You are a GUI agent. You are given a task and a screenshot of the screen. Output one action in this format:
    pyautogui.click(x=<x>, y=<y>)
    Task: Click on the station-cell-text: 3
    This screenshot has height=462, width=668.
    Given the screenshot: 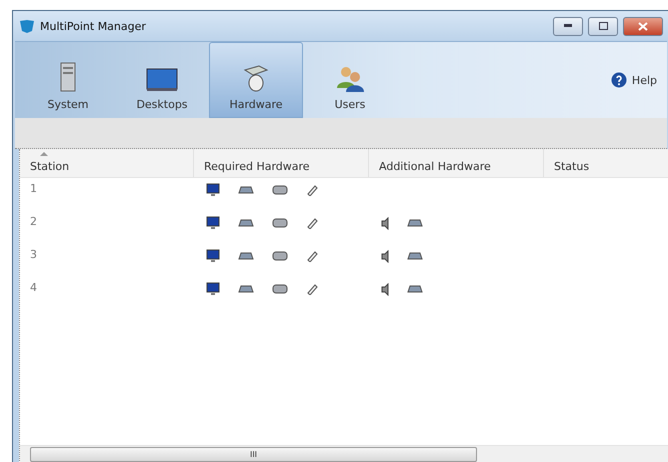 What is the action you would take?
    pyautogui.click(x=33, y=255)
    